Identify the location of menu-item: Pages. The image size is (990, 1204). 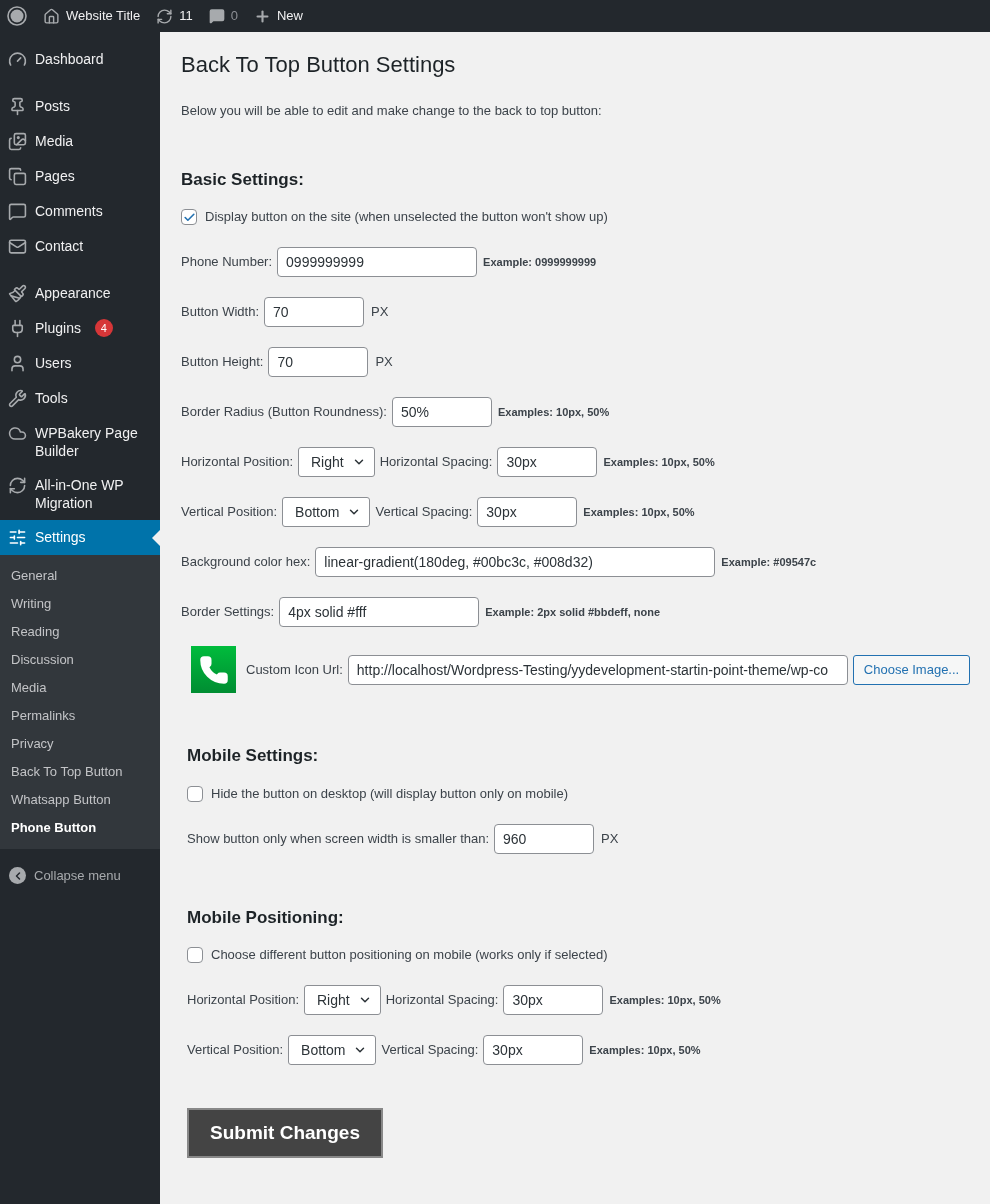
(80, 176).